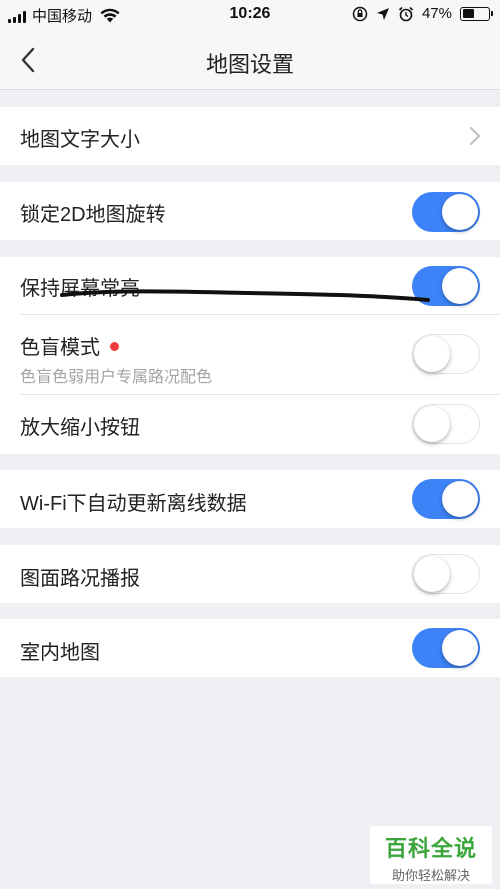 This screenshot has width=500, height=889. I want to click on setting-row-traffic-broadcast: 图面路况播报, so click(250, 574).